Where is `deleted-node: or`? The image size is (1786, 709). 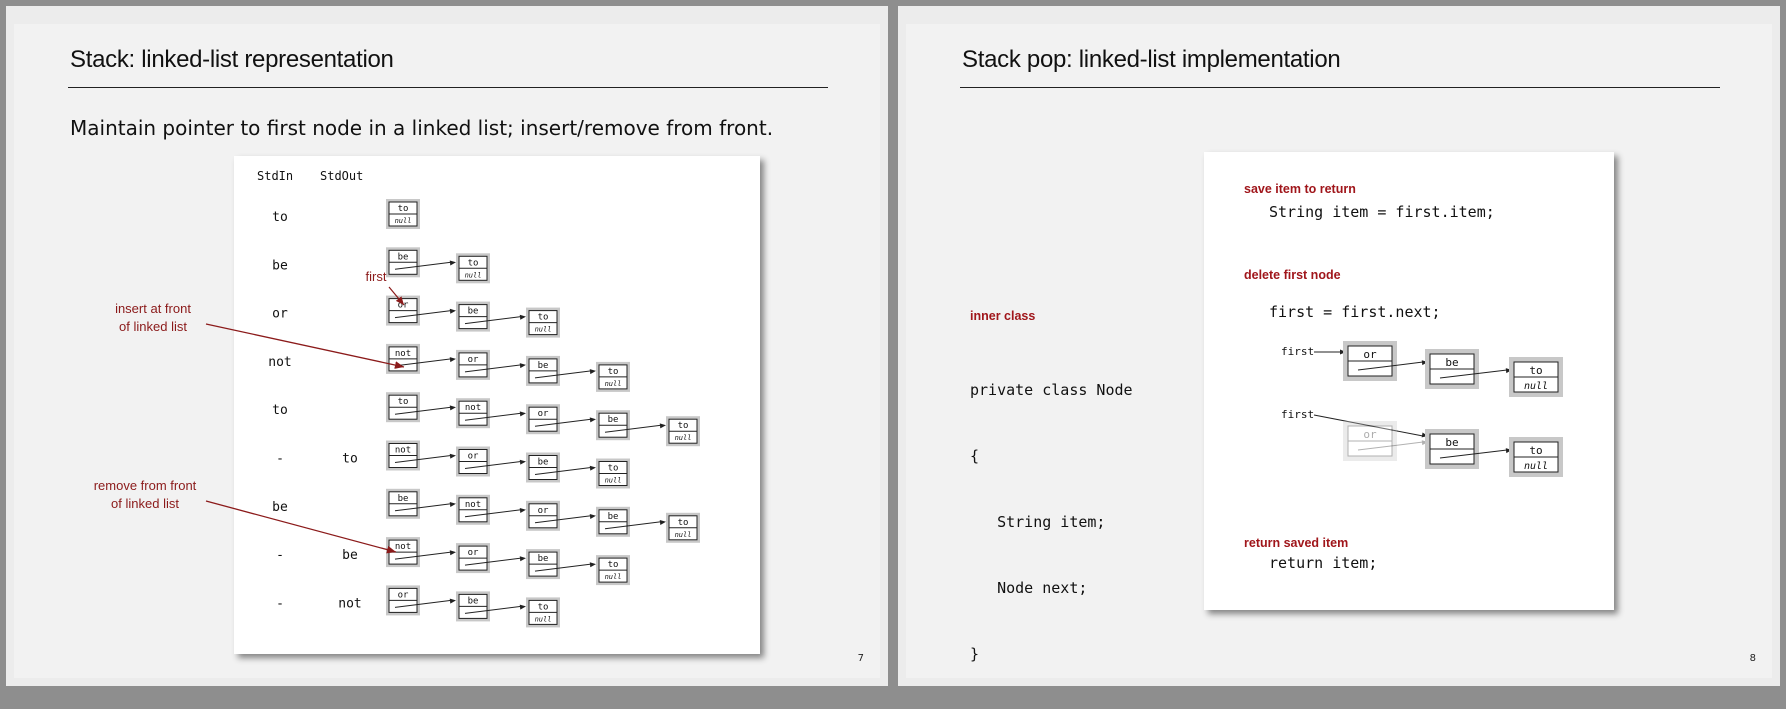 deleted-node: or is located at coordinates (1370, 441).